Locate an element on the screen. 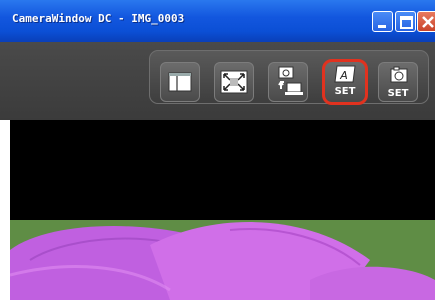 This screenshot has width=435, height=300. set-camera-button: SET is located at coordinates (398, 82).